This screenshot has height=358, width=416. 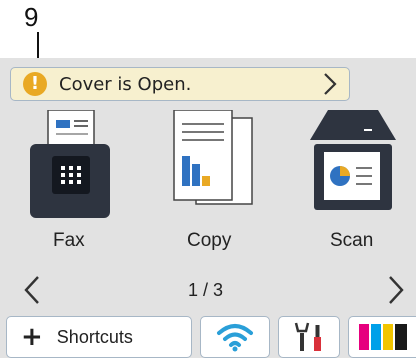 What do you see at coordinates (213, 165) in the screenshot?
I see `copy-icon` at bounding box center [213, 165].